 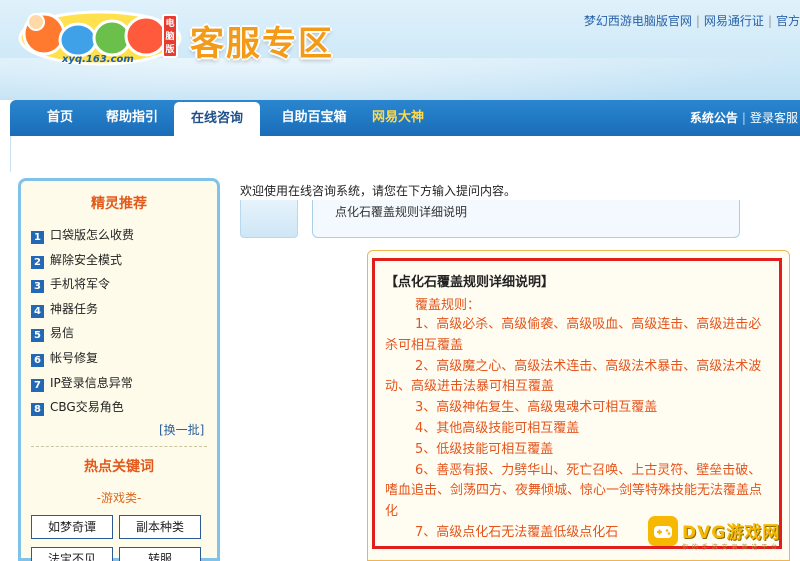 What do you see at coordinates (314, 118) in the screenshot?
I see `nav-self-service: 自助百宝箱` at bounding box center [314, 118].